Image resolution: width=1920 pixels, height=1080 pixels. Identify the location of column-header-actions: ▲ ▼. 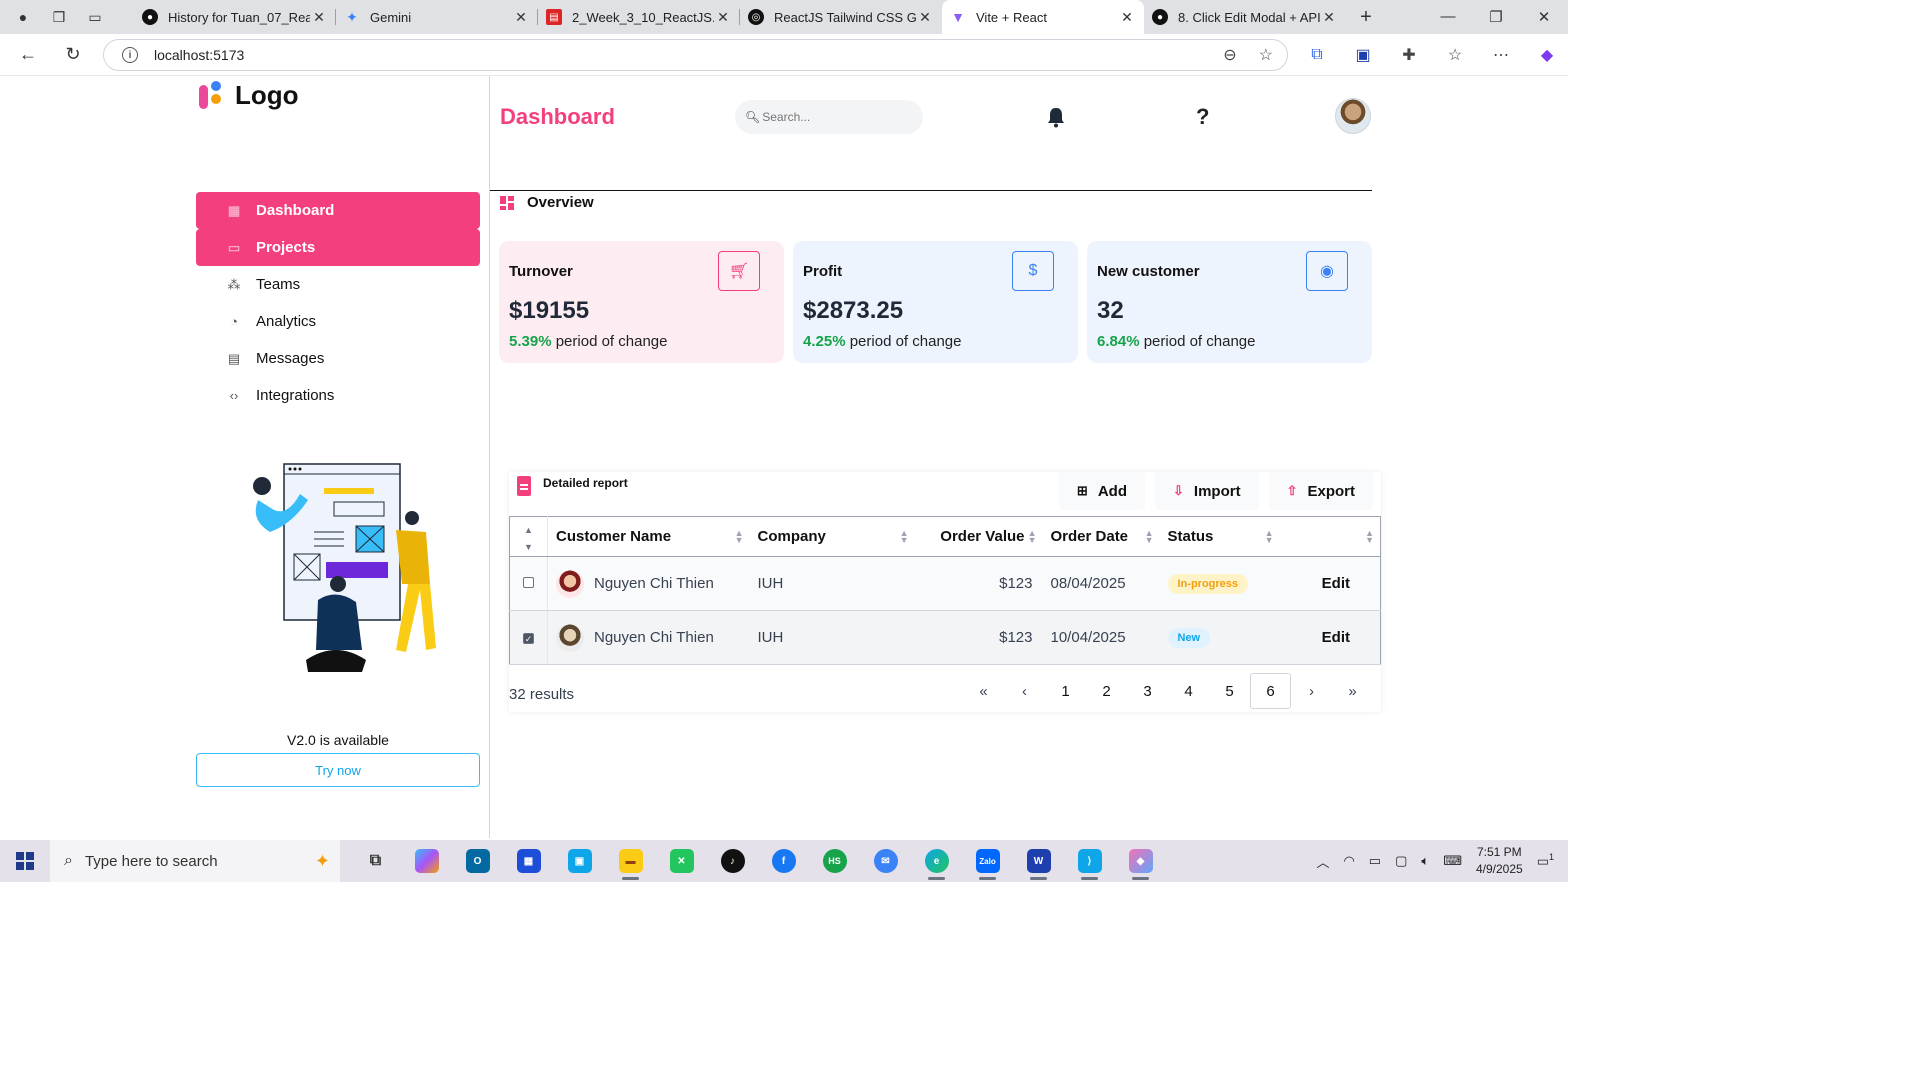
(1330, 536).